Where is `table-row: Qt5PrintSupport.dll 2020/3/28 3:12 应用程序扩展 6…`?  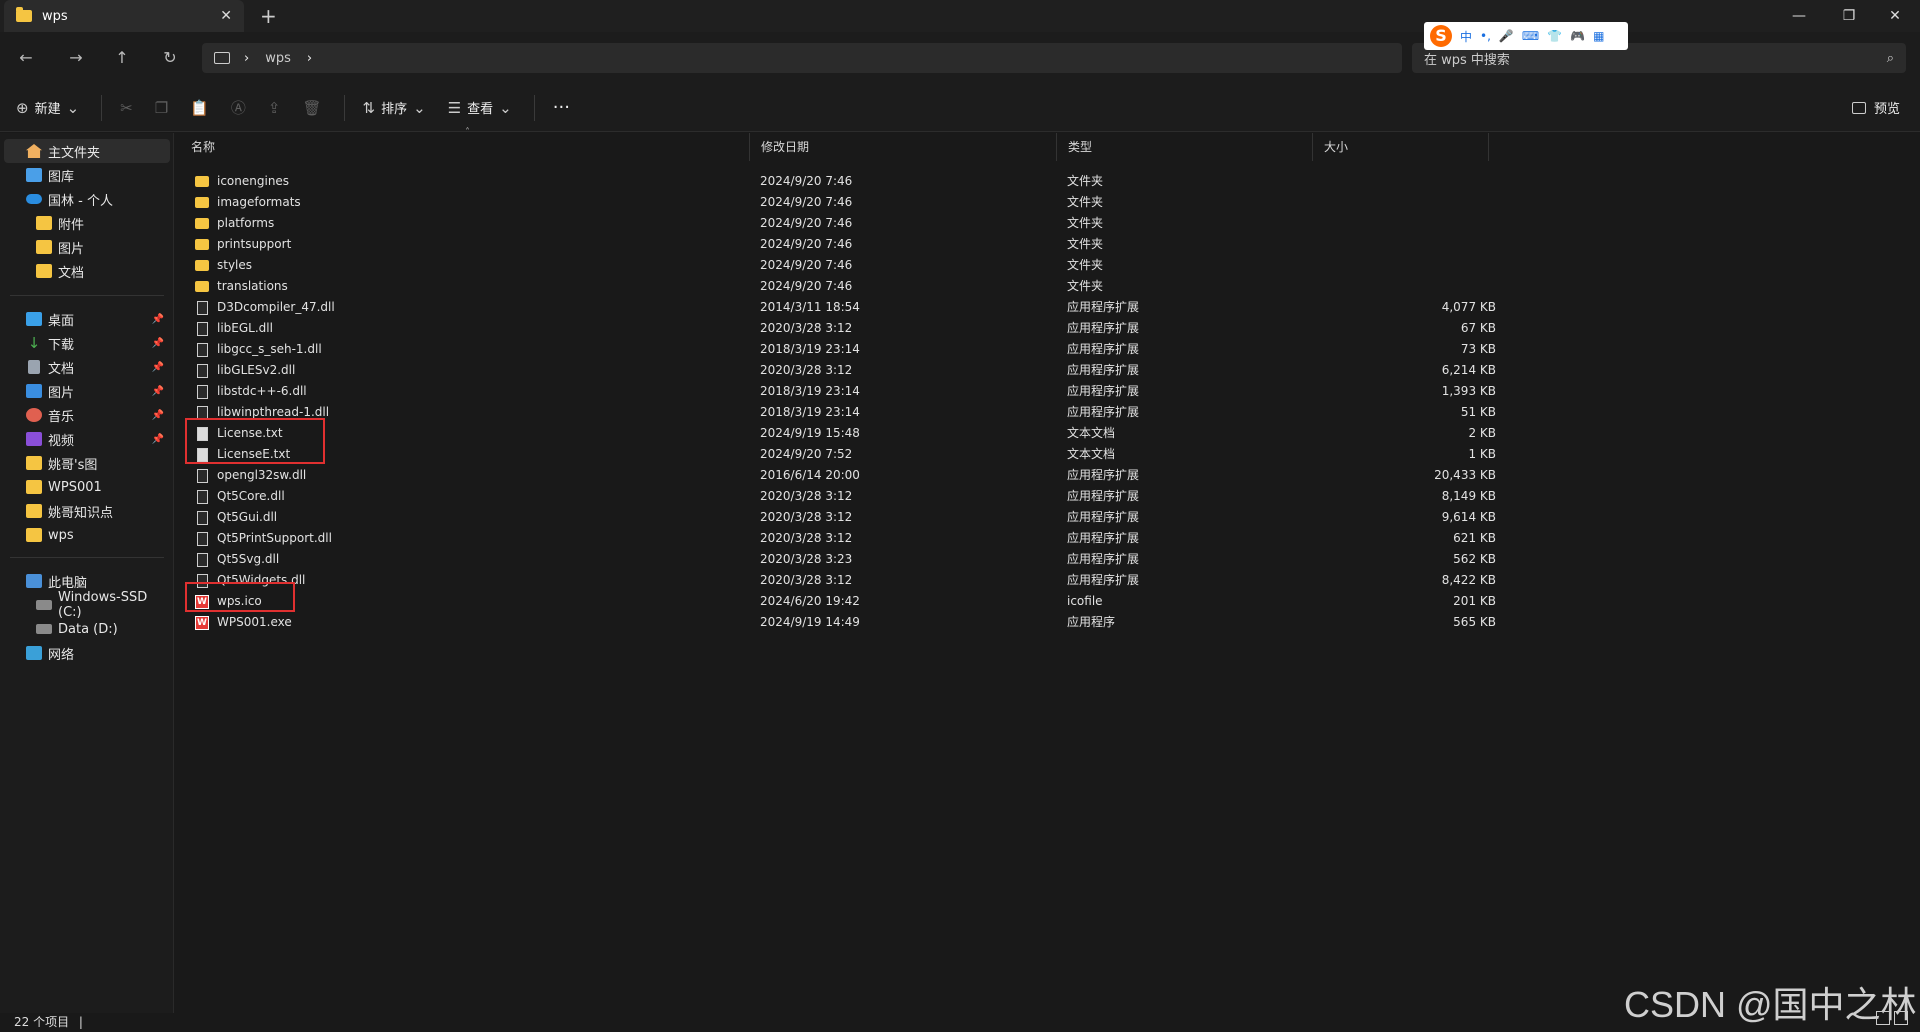
table-row: Qt5PrintSupport.dll 2020/3/28 3:12 应用程序扩展 6… is located at coordinates (840, 538).